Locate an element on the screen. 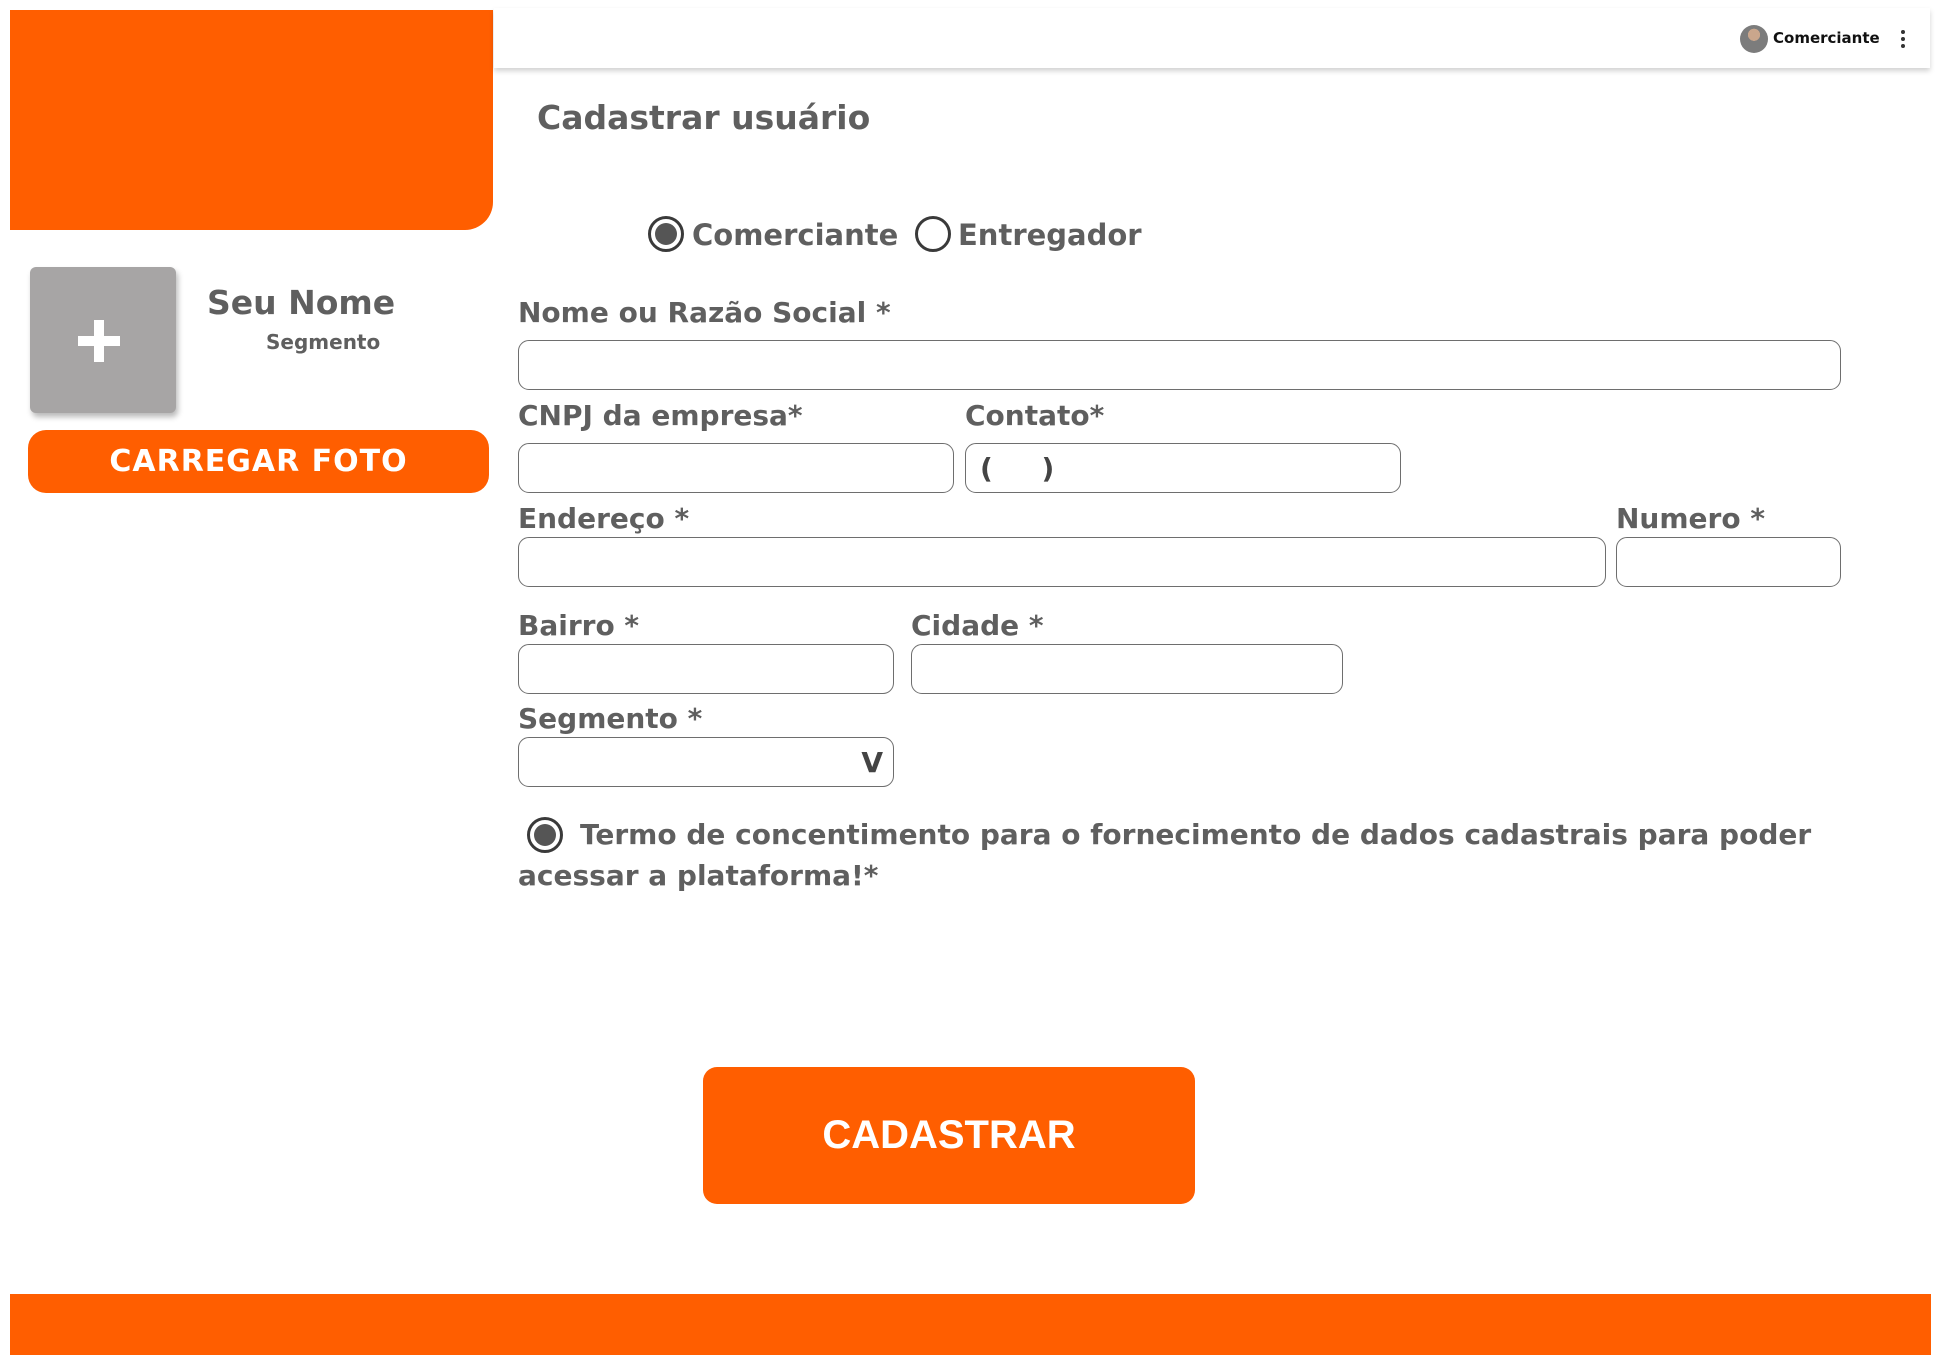 The width and height of the screenshot is (1940, 1355). city-label: Cidade * is located at coordinates (977, 625).